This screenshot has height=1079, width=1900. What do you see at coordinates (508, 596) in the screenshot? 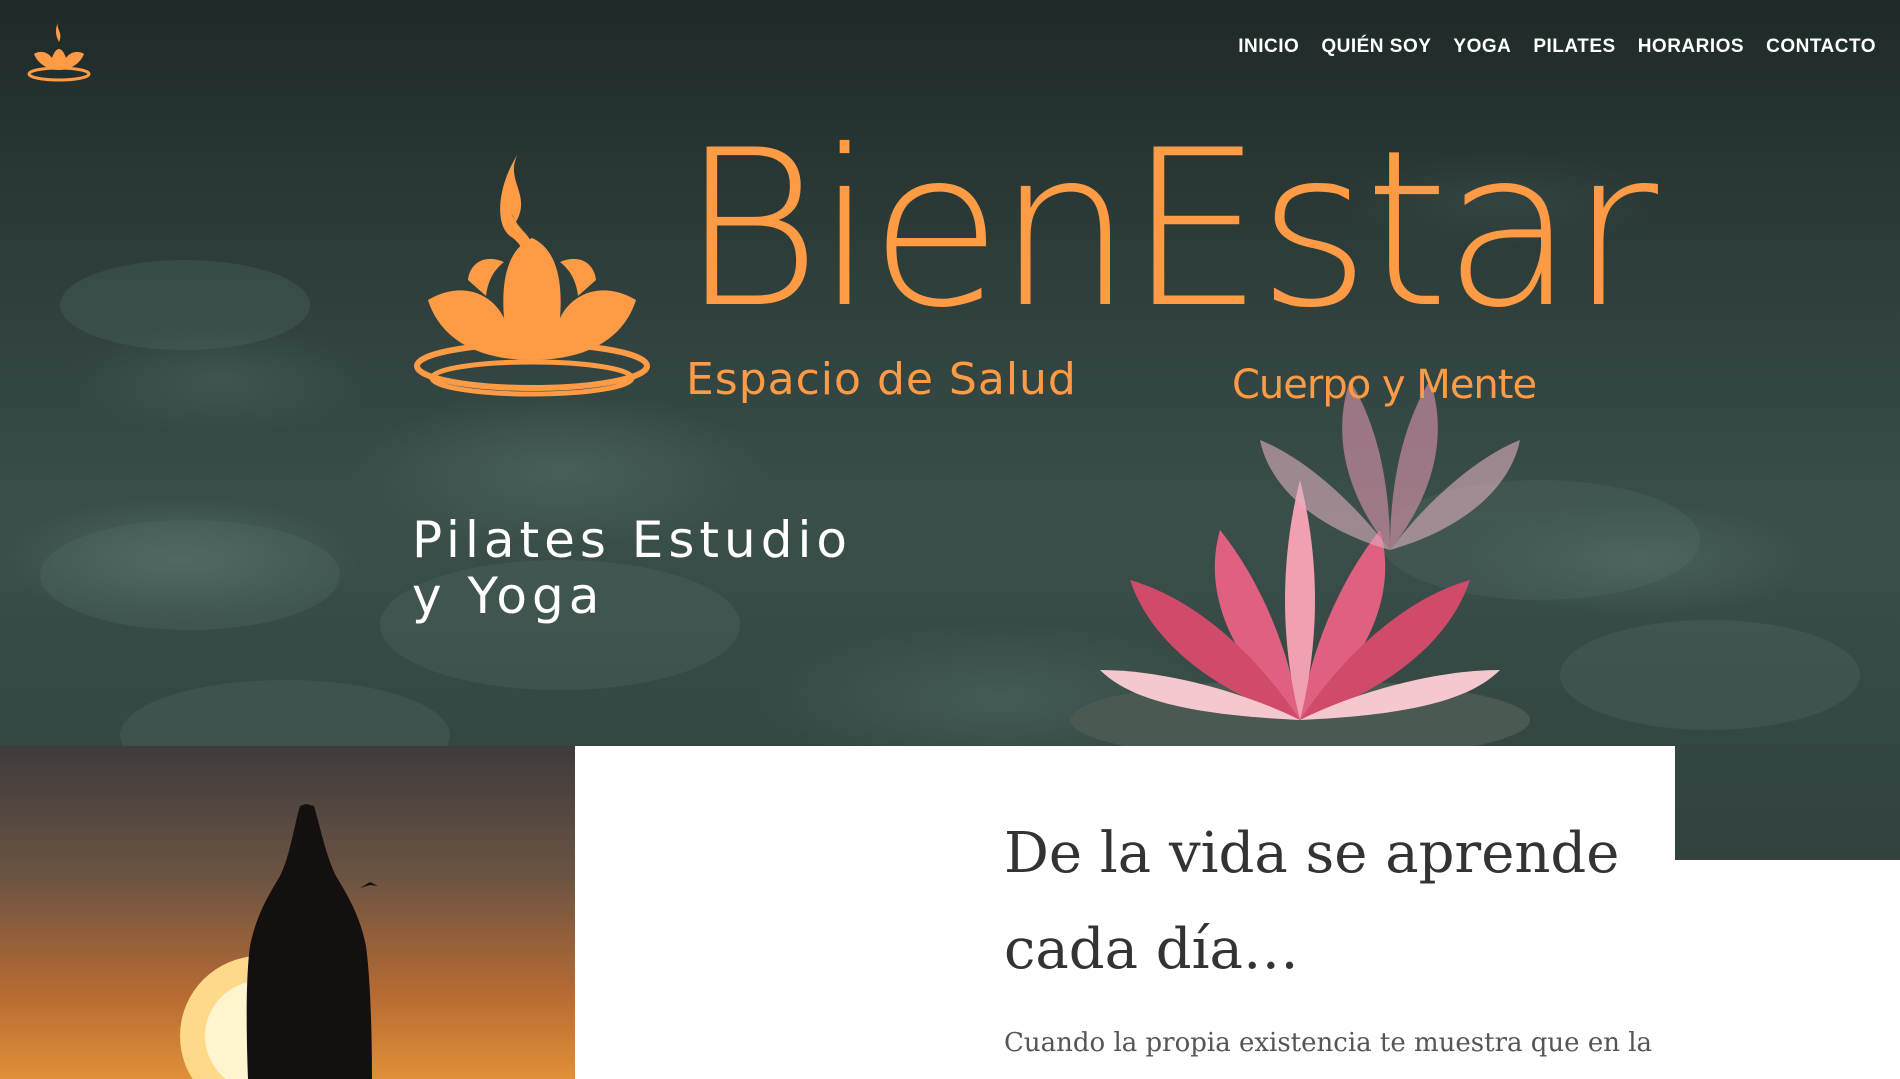
I see `tagline-line-2: y Yoga` at bounding box center [508, 596].